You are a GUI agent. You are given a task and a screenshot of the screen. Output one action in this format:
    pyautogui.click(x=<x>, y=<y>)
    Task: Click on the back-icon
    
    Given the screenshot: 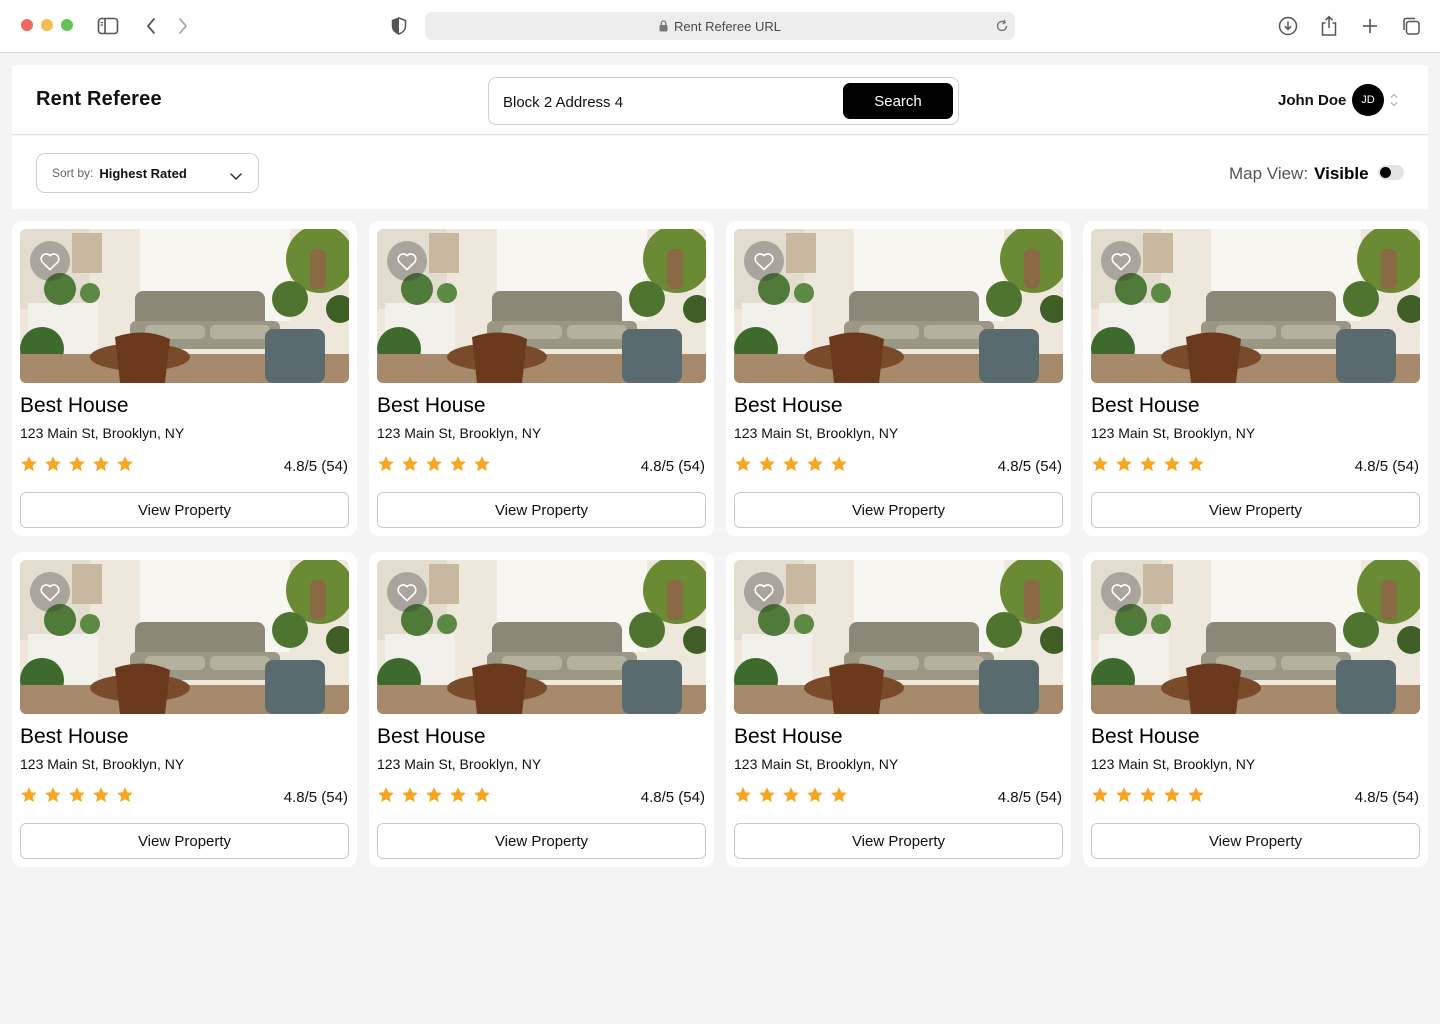 What is the action you would take?
    pyautogui.click(x=151, y=26)
    